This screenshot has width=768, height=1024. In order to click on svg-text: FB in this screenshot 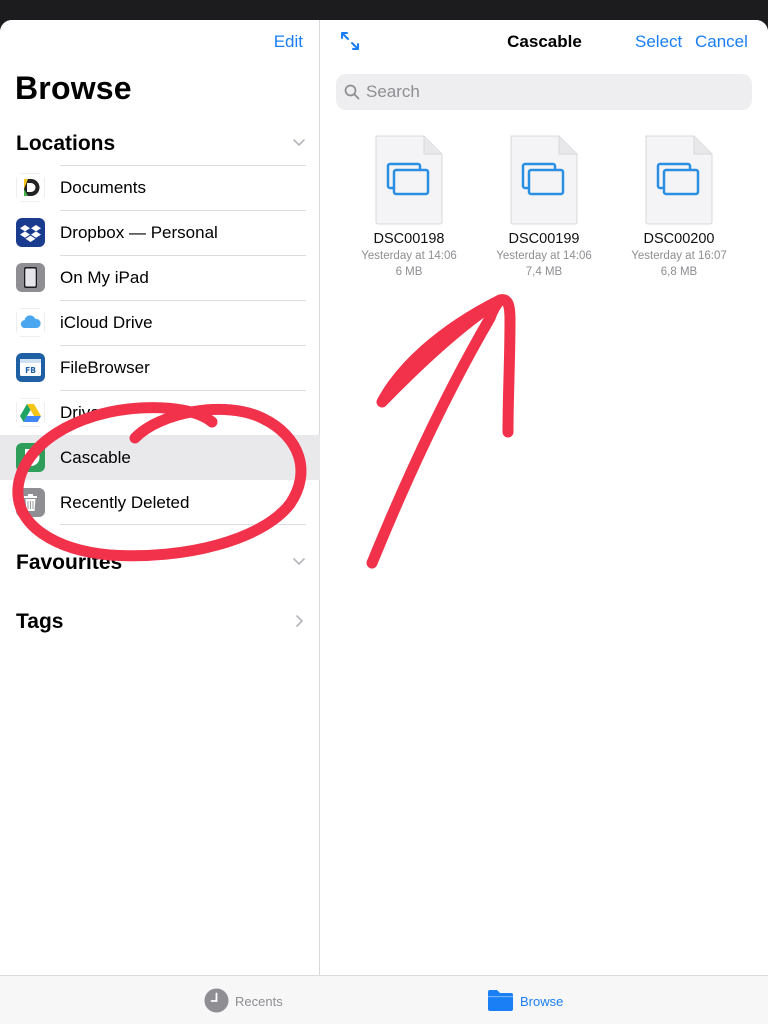, I will do `click(30, 370)`.